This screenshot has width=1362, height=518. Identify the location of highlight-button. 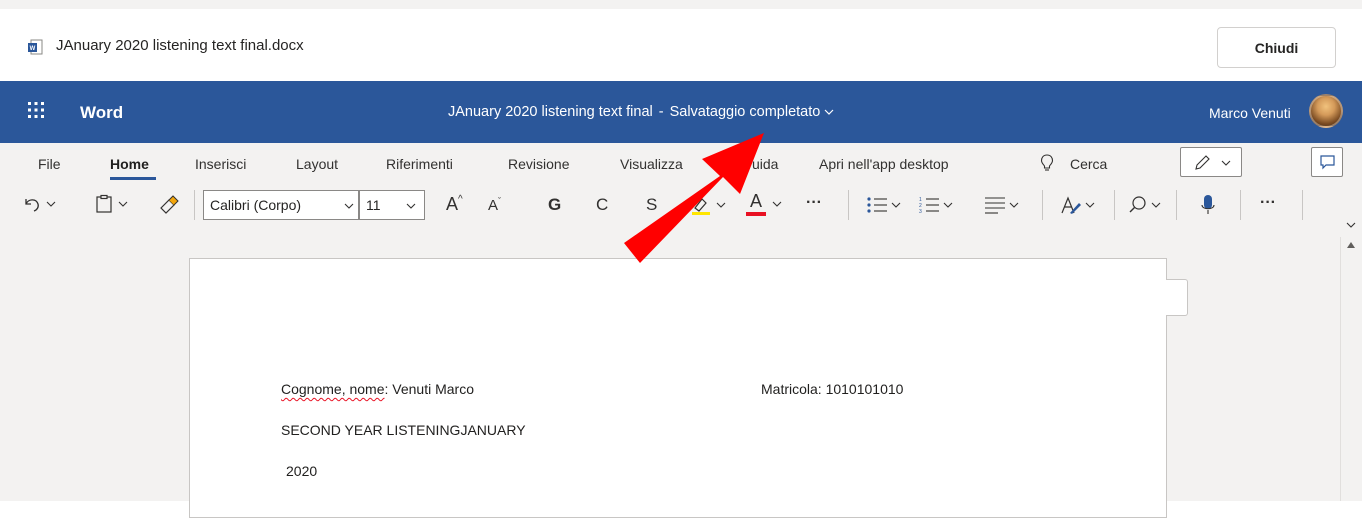
(708, 205).